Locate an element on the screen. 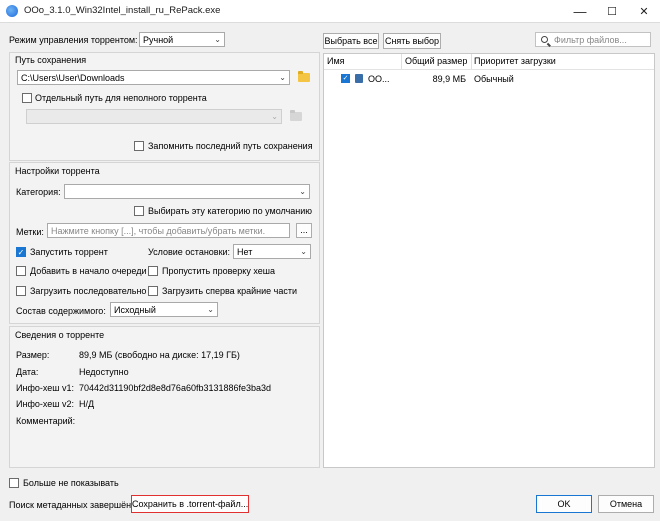  skip-hash-checkbox is located at coordinates (153, 271).